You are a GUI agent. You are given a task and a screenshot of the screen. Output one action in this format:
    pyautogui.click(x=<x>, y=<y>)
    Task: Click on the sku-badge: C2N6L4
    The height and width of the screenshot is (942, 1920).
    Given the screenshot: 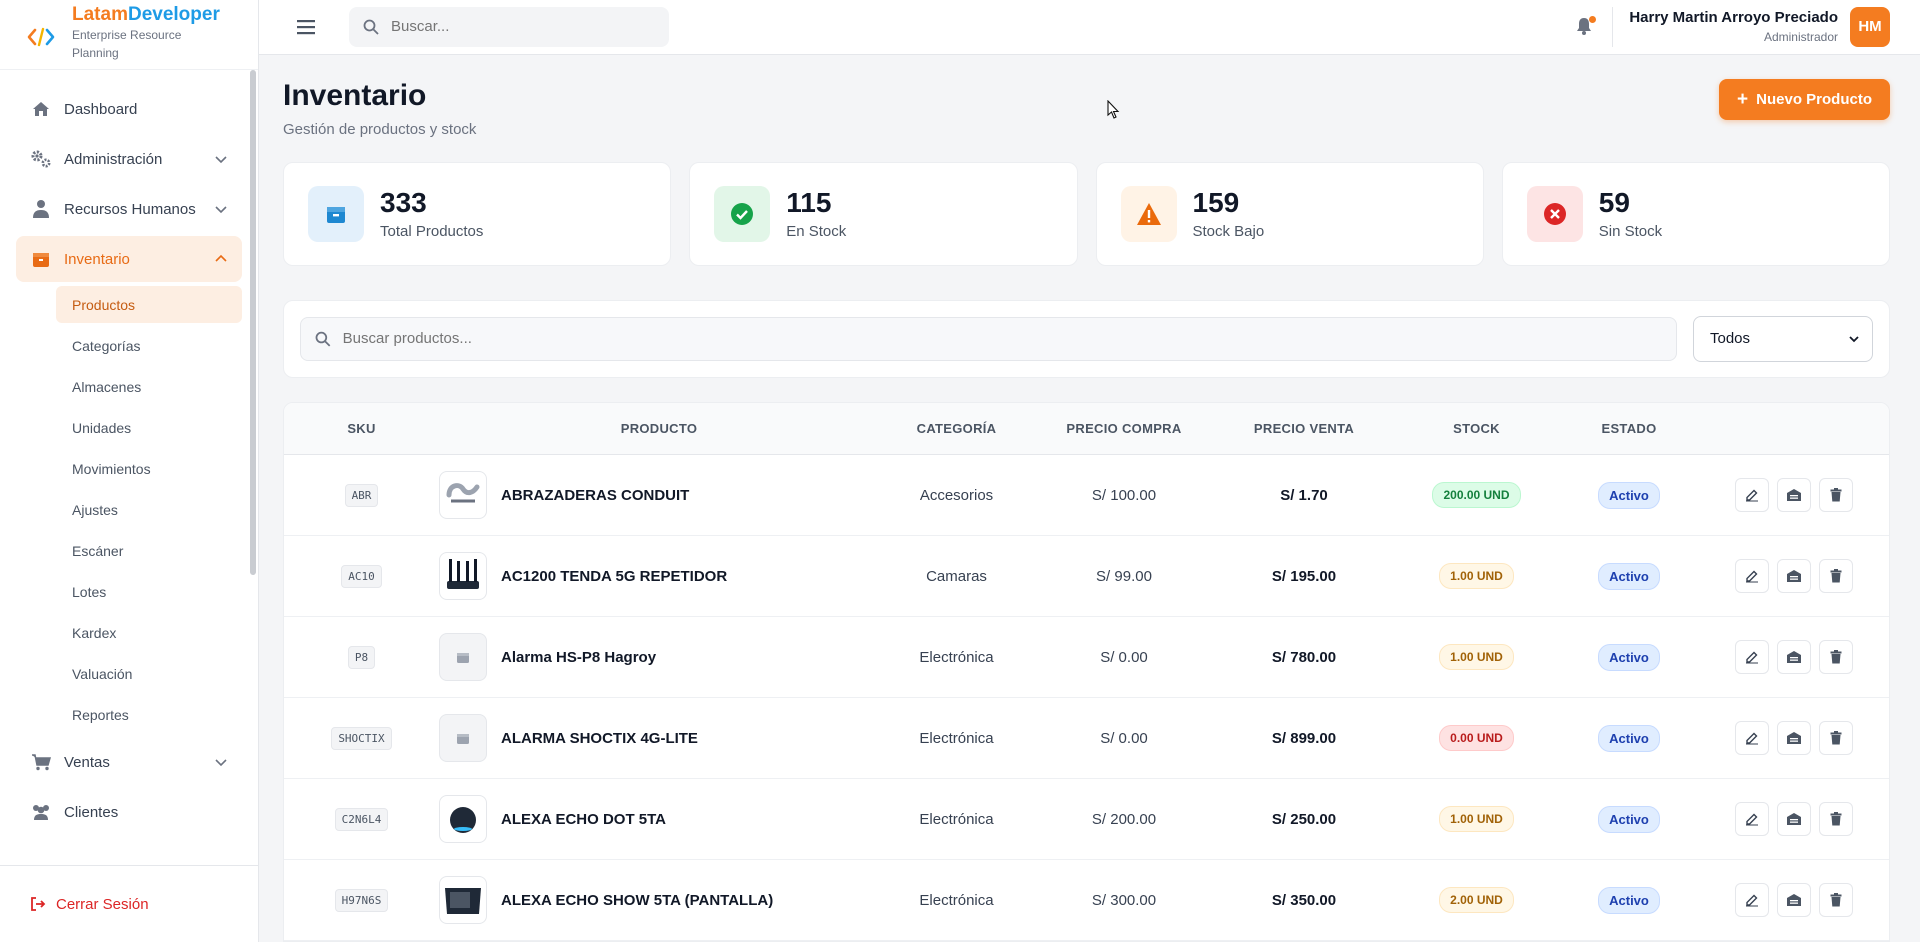 What is the action you would take?
    pyautogui.click(x=361, y=819)
    